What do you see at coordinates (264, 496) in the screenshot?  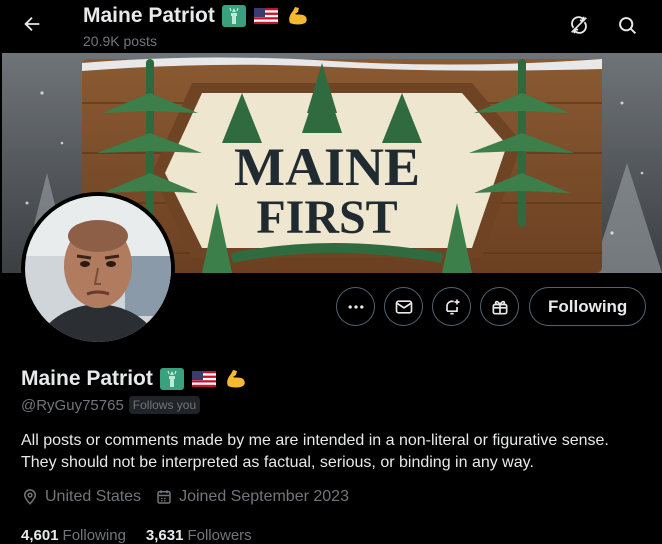 I see `joined-text: Joined September 2023` at bounding box center [264, 496].